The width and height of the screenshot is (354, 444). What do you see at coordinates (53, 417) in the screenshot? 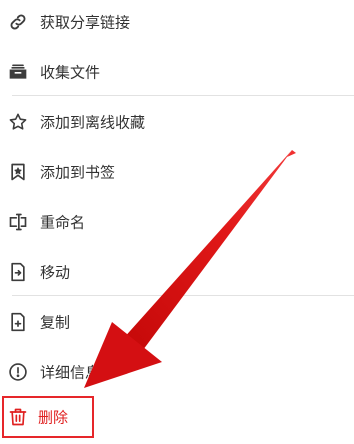
I see `menu-item-label: 删除` at bounding box center [53, 417].